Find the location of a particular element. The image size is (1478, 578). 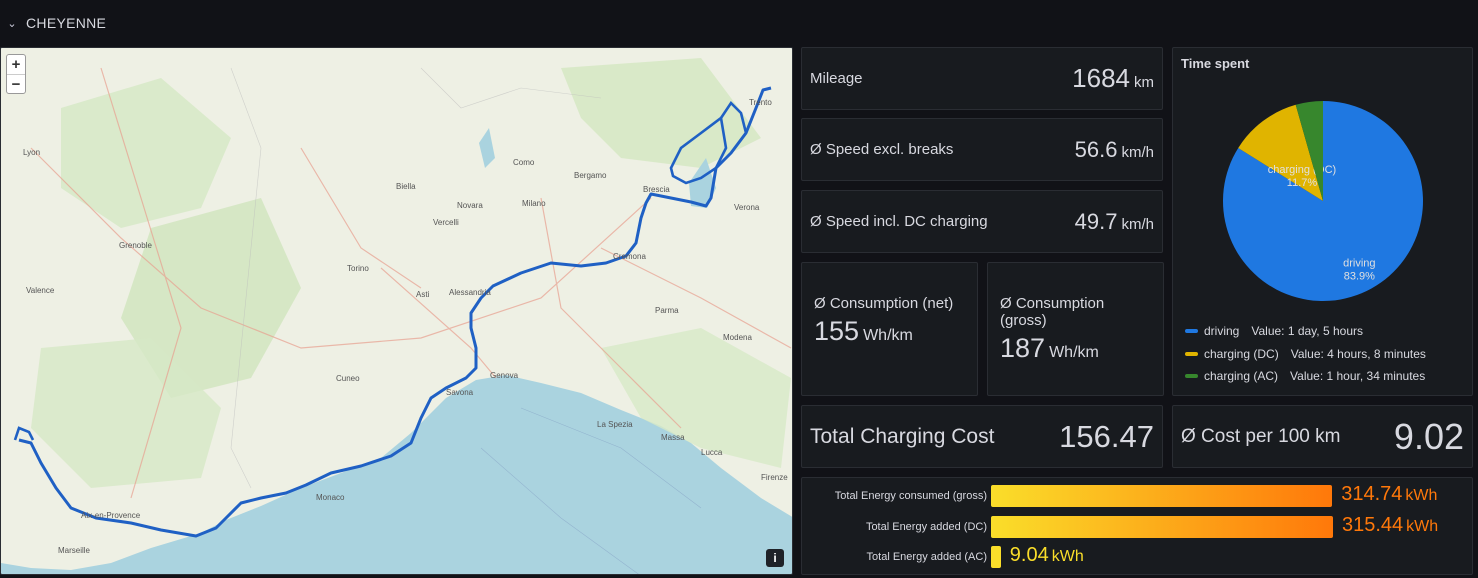

city-label: Novara is located at coordinates (470, 205).